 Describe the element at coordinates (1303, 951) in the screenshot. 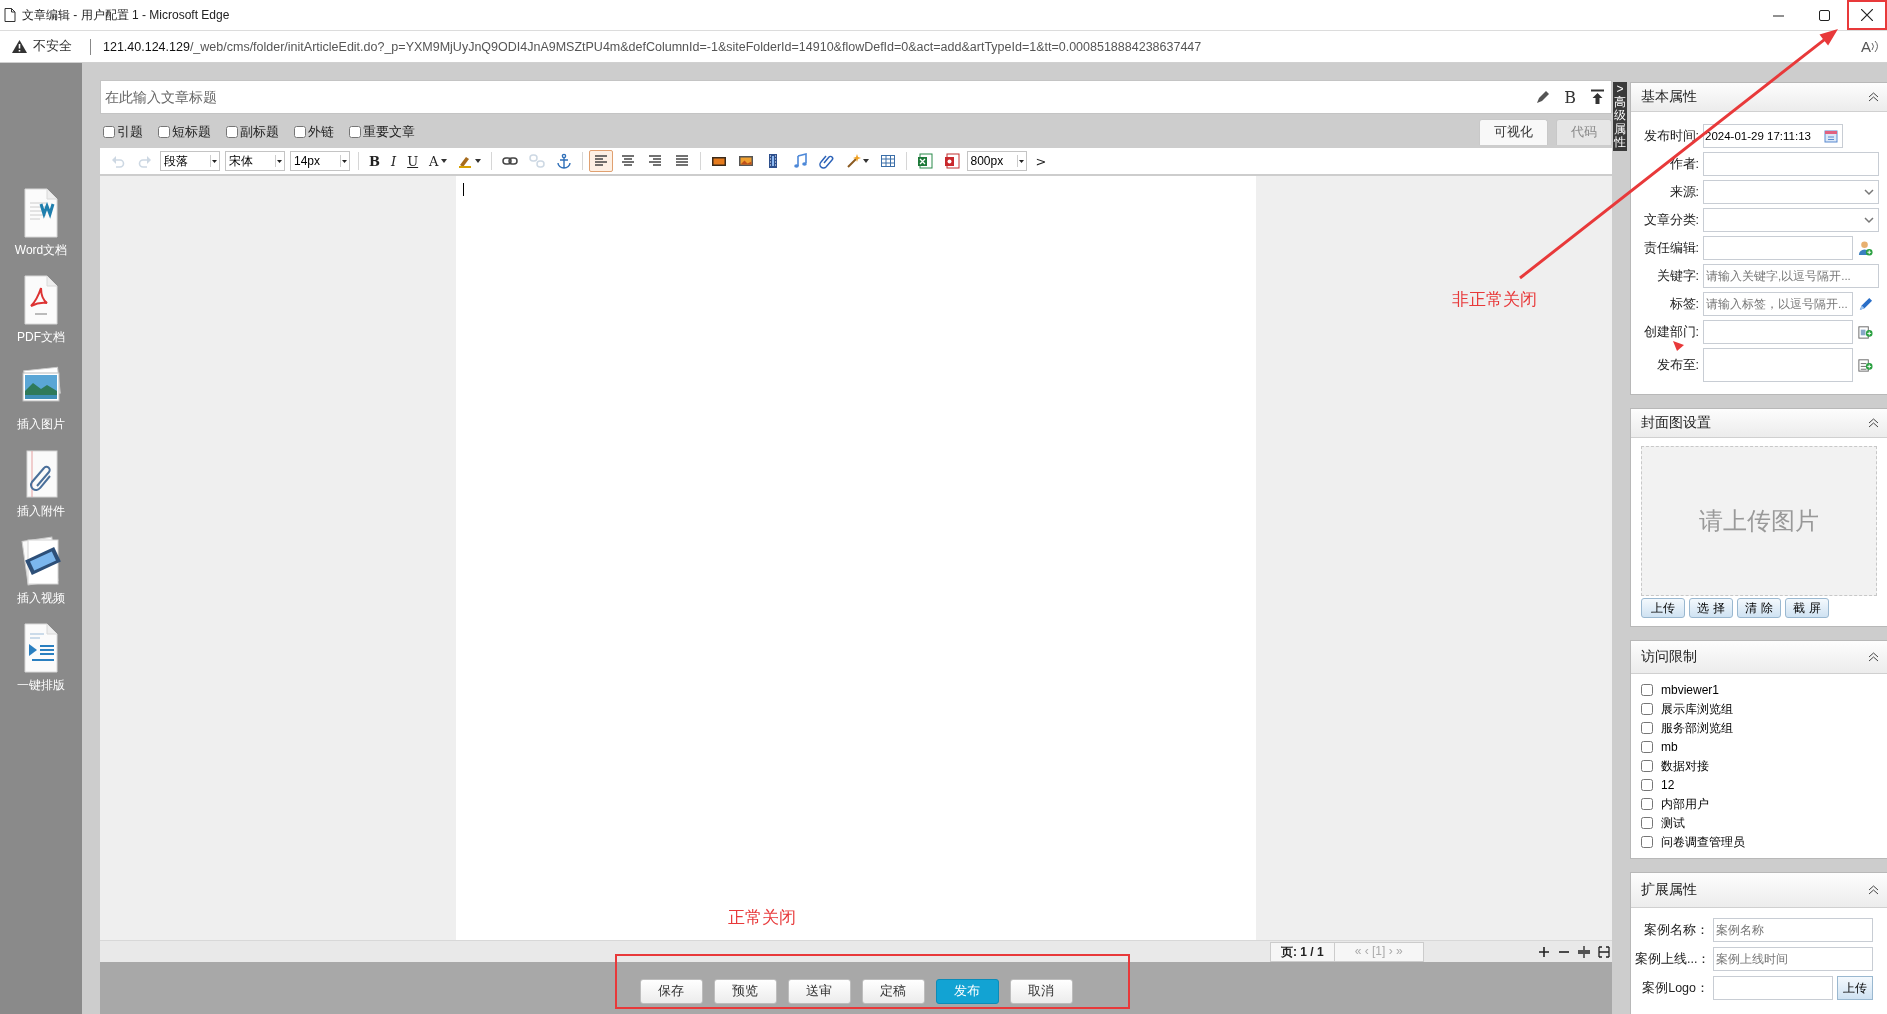

I see `page-indicator: 页: 1 / 1` at that location.